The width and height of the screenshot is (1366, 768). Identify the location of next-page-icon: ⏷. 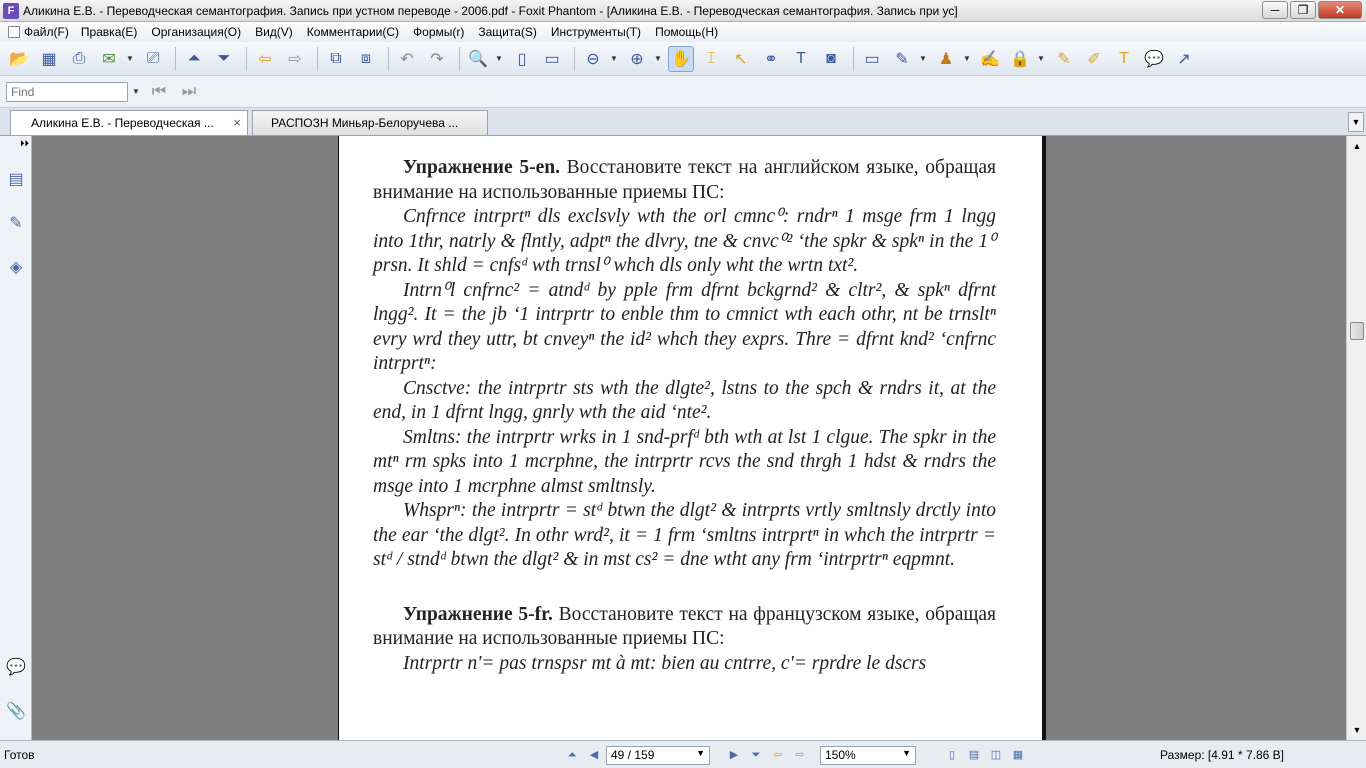
(224, 59).